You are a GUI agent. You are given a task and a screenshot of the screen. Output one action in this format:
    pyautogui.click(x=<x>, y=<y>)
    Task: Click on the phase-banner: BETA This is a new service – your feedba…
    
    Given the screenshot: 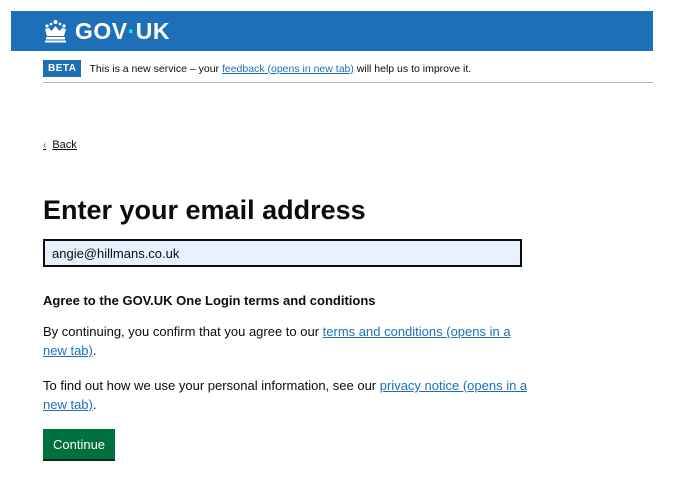 What is the action you would take?
    pyautogui.click(x=348, y=69)
    